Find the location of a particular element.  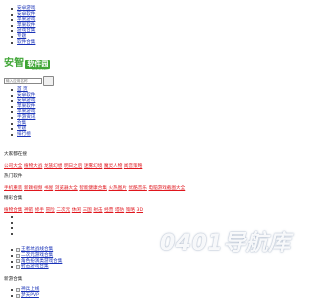

top-link-label: 游戏合集 is located at coordinates (26, 30).